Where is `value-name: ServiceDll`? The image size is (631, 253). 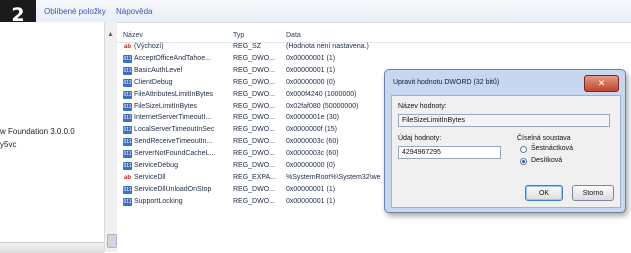 value-name: ServiceDll is located at coordinates (150, 177).